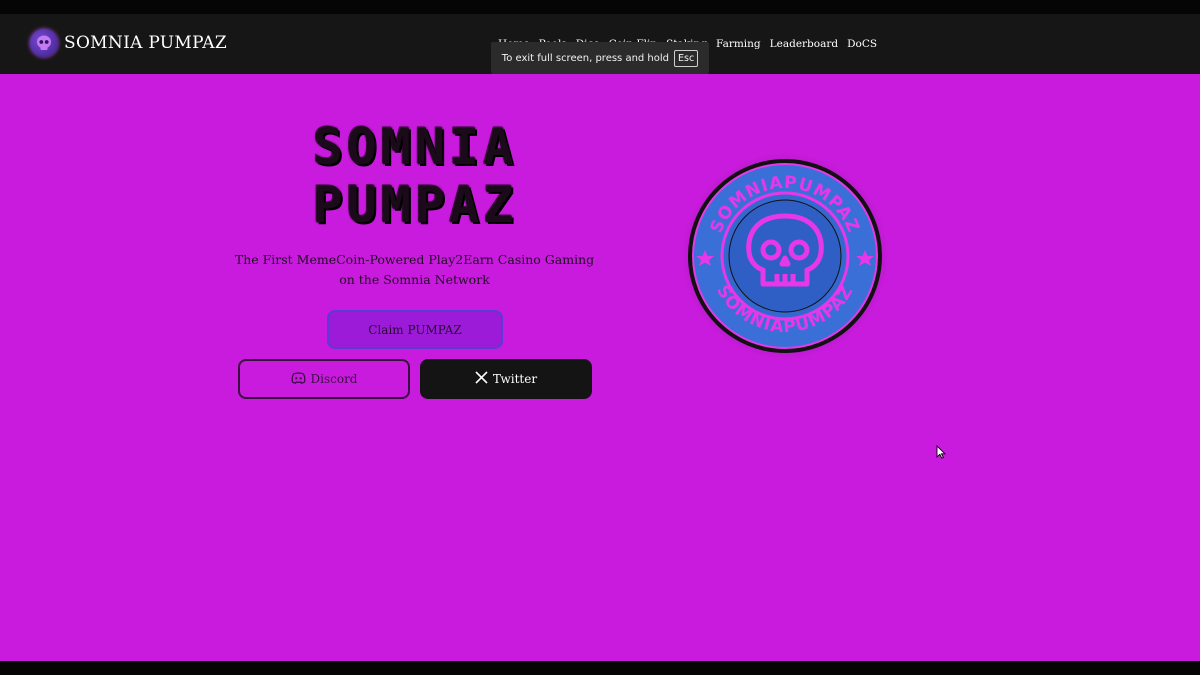 The image size is (1200, 675). What do you see at coordinates (600, 7) in the screenshot?
I see `letterbox-top` at bounding box center [600, 7].